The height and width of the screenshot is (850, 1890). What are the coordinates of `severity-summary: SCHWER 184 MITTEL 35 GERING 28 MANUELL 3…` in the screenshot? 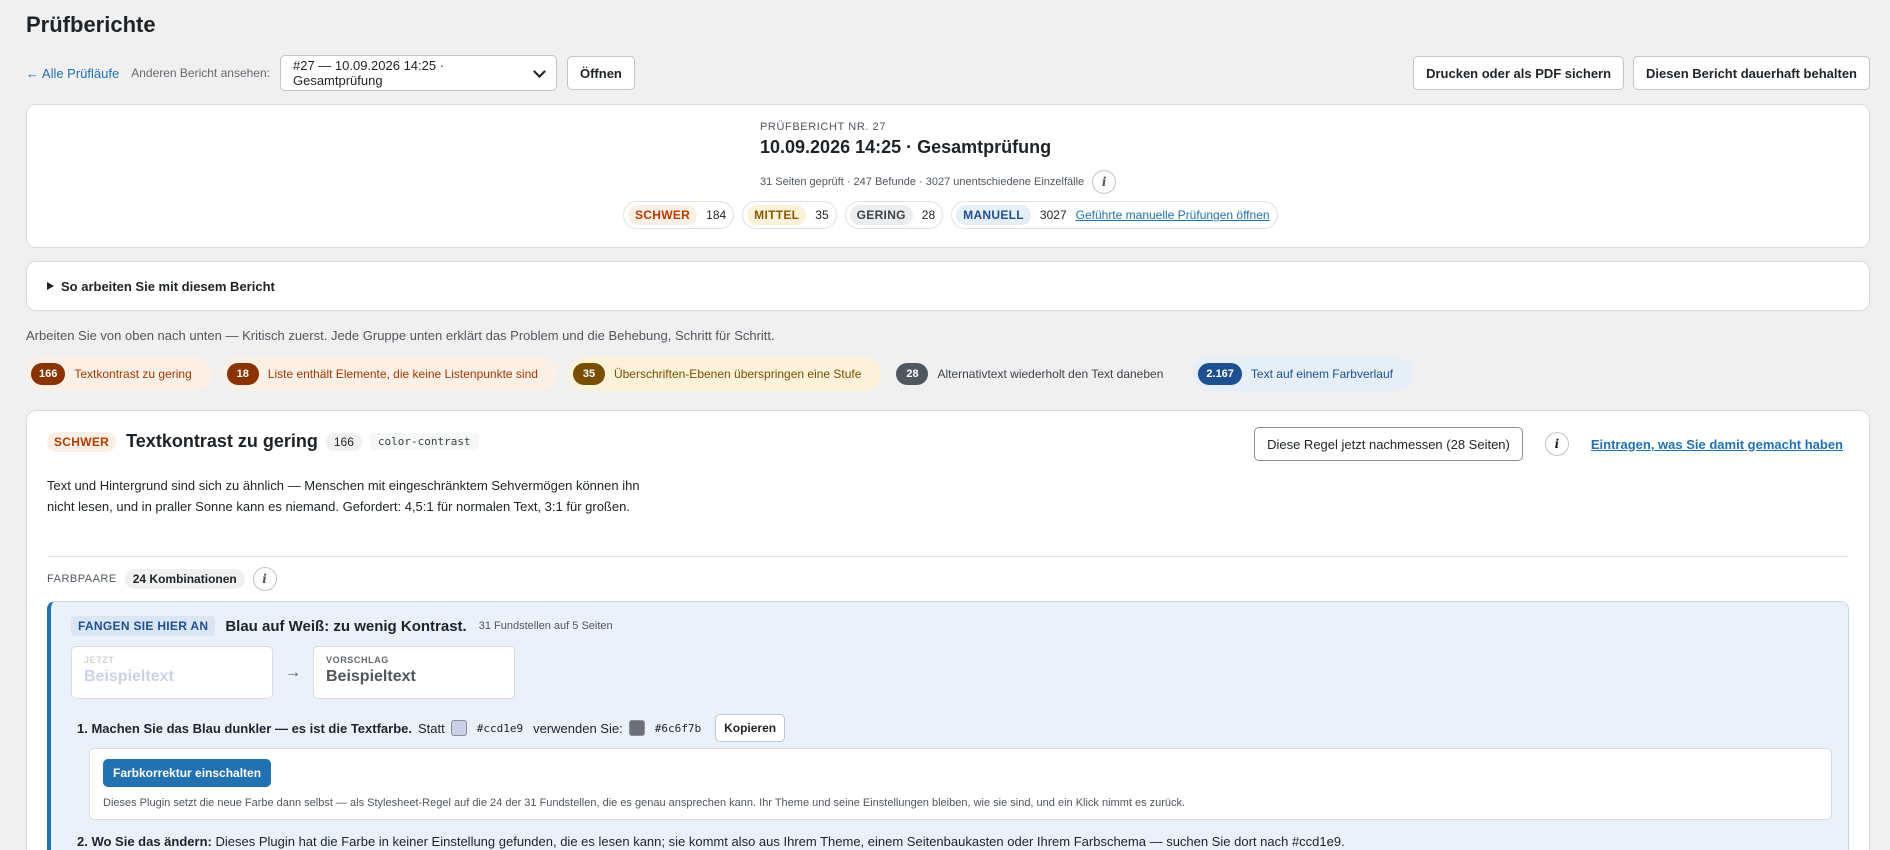 It's located at (950, 215).